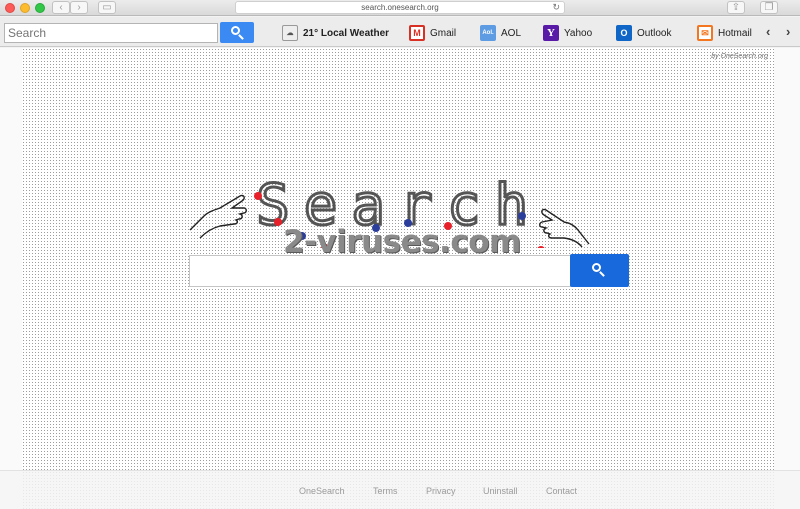 Image resolution: width=800 pixels, height=509 pixels. What do you see at coordinates (705, 33) in the screenshot?
I see `hotmail-icon: ✉` at bounding box center [705, 33].